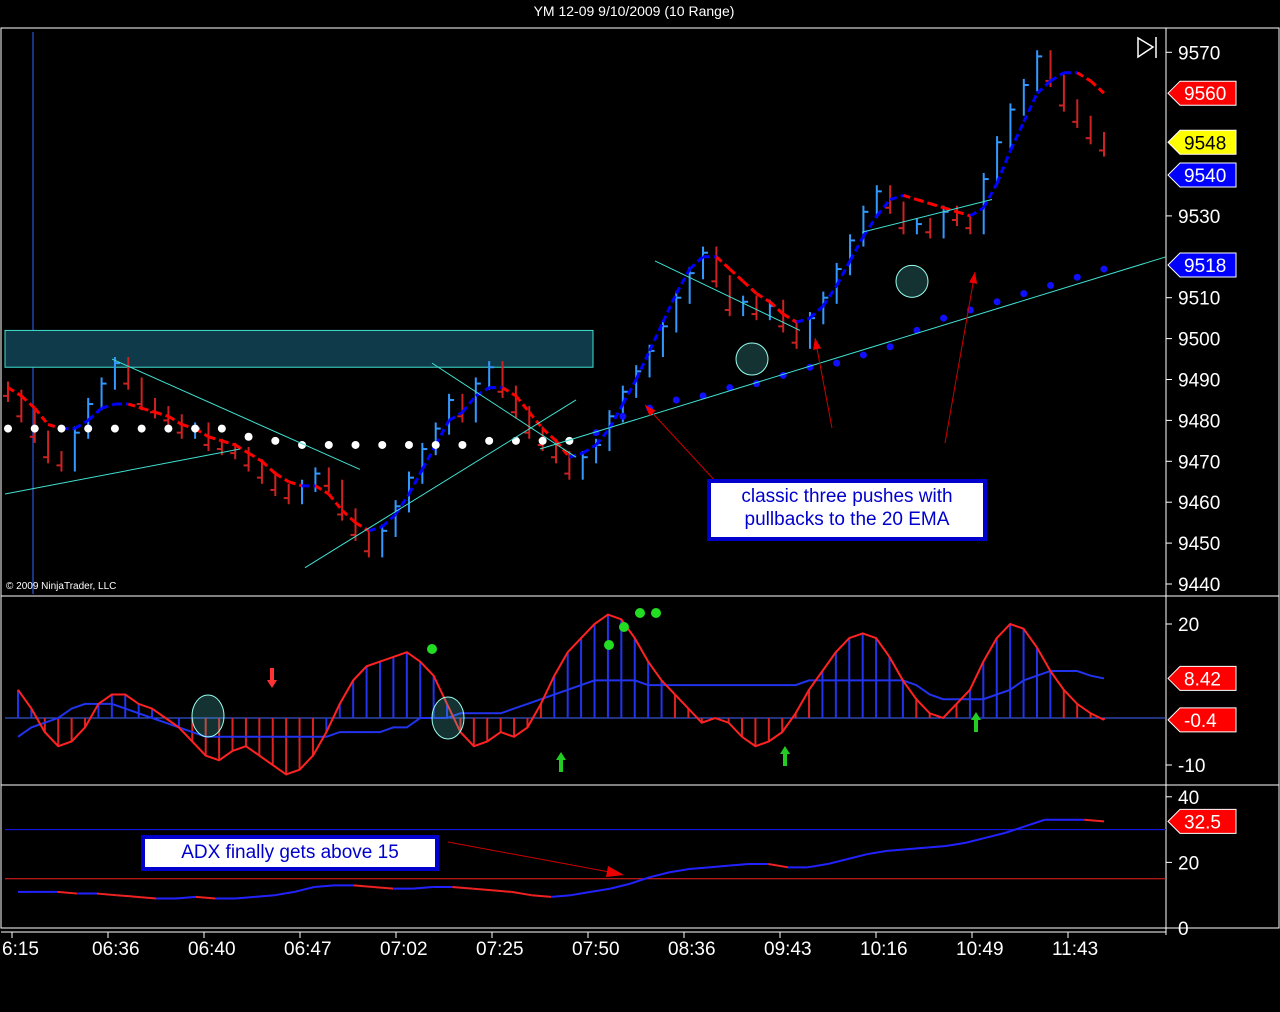  Describe the element at coordinates (448, 718) in the screenshot. I see `divergence-circle` at that location.